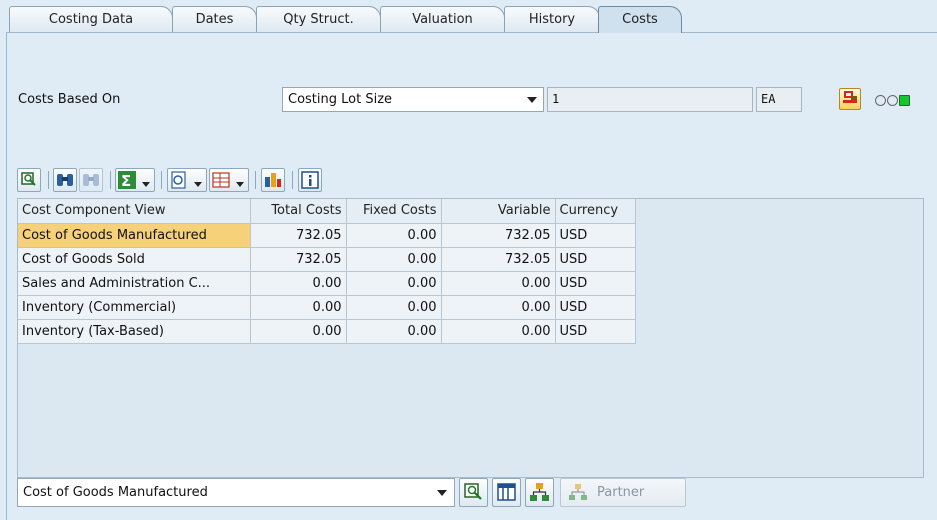  I want to click on costs-based-on-label: Costs Based On, so click(69, 99).